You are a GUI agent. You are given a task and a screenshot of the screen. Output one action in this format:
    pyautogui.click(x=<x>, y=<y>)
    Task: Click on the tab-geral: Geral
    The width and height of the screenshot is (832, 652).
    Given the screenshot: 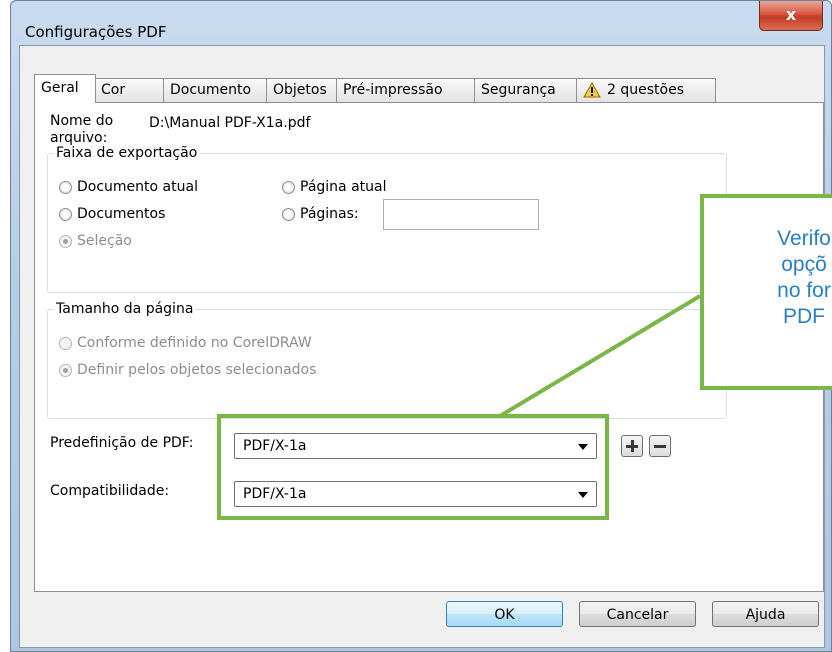 What is the action you would take?
    pyautogui.click(x=65, y=88)
    